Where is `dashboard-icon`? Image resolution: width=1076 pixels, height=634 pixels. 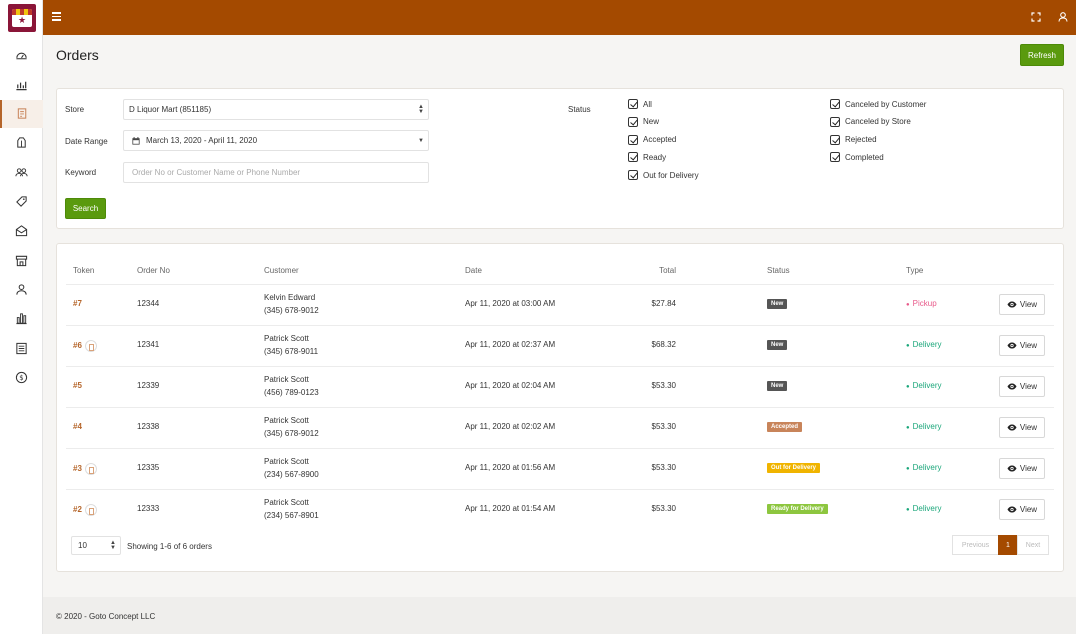 dashboard-icon is located at coordinates (21, 55).